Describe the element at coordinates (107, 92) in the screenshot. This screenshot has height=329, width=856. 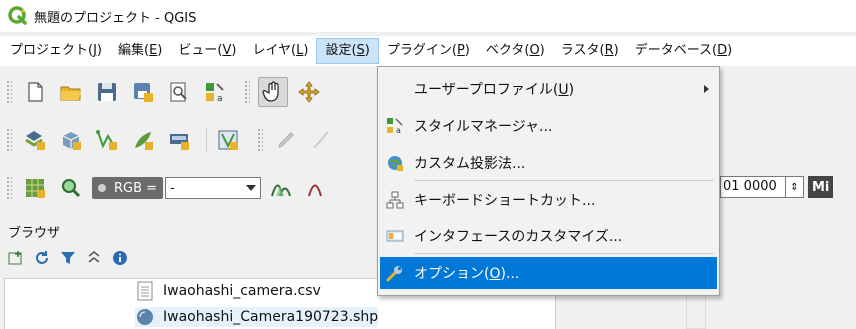
I see `save-project-icon` at that location.